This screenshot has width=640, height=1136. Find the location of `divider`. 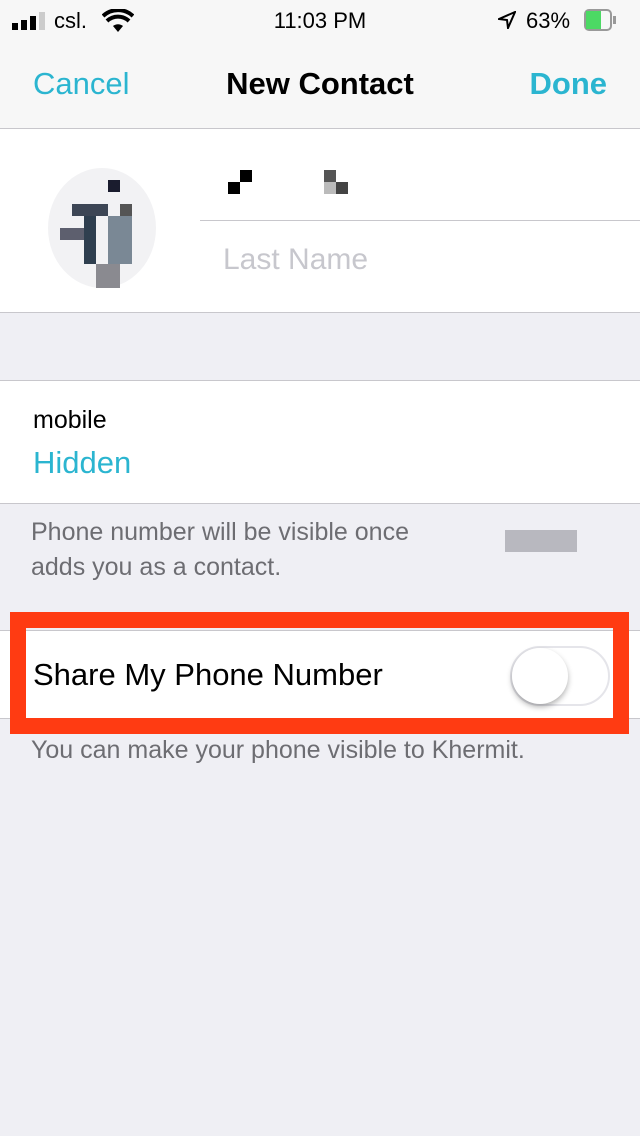

divider is located at coordinates (420, 220).